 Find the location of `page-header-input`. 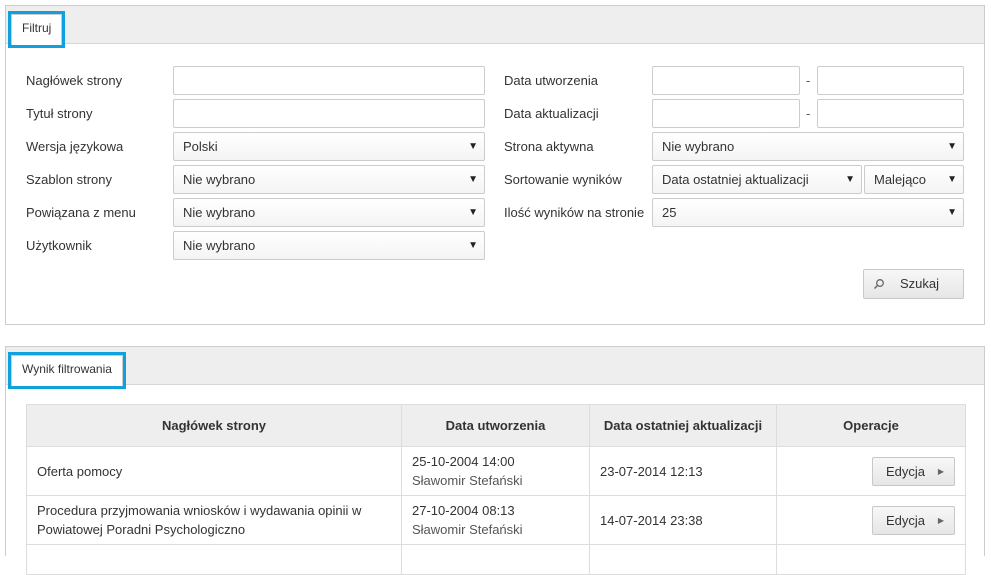

page-header-input is located at coordinates (329, 80).